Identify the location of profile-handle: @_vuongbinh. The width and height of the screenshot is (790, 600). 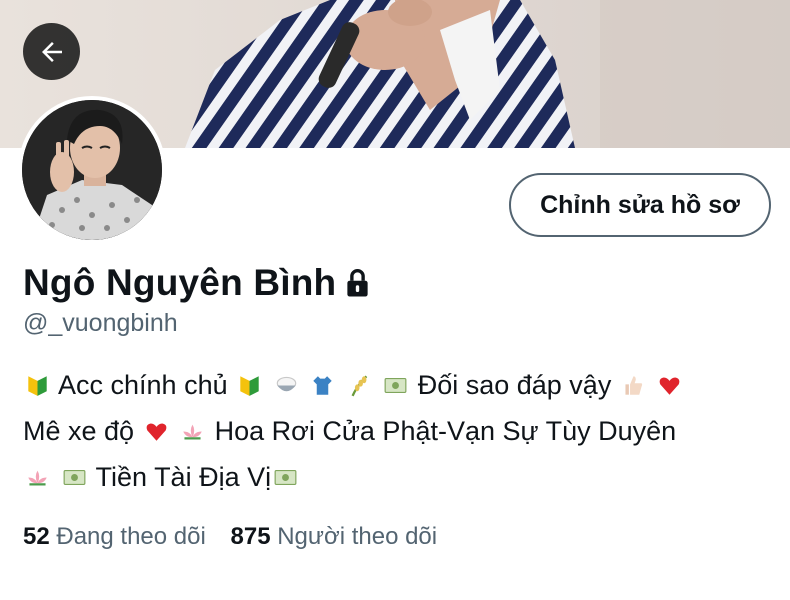
(100, 323).